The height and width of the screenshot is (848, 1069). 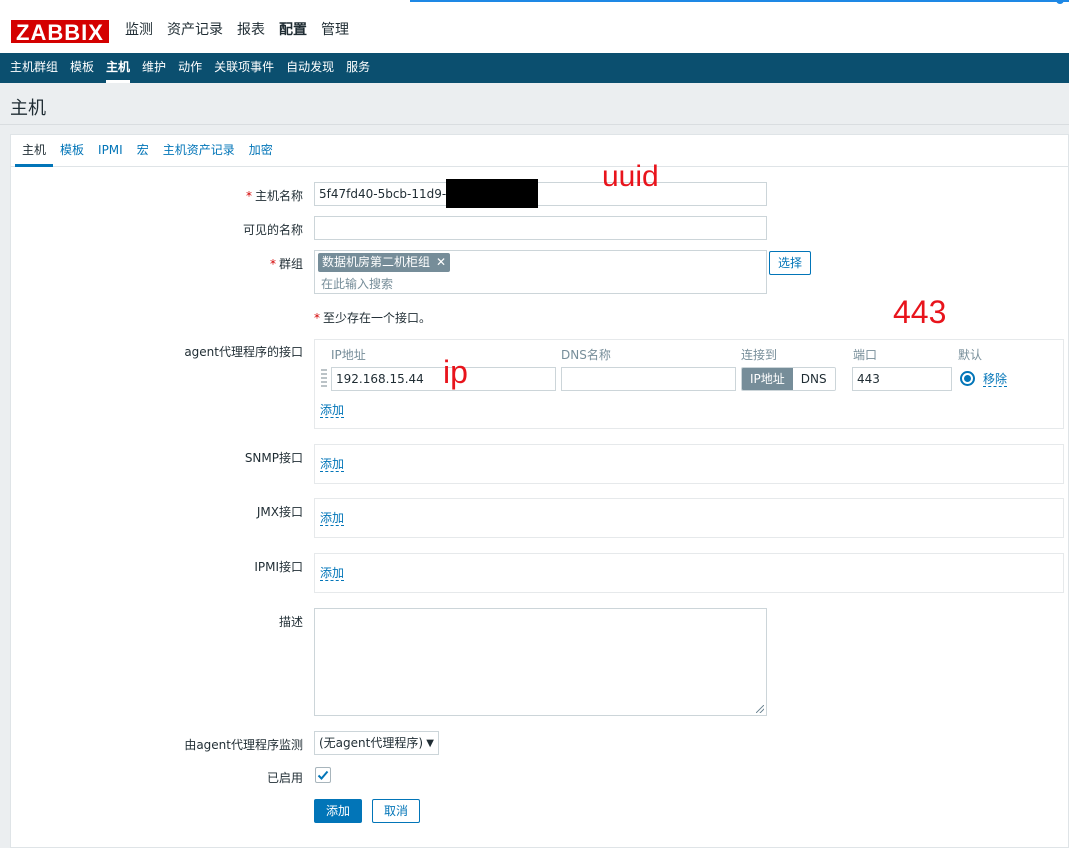 What do you see at coordinates (332, 410) in the screenshot?
I see `add-agent-interface-link: 添加` at bounding box center [332, 410].